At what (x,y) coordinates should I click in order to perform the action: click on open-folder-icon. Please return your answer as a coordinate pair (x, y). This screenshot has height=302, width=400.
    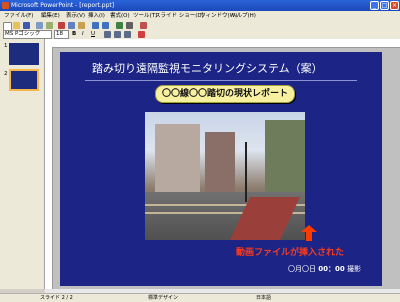
    Looking at the image, I should click on (16, 25).